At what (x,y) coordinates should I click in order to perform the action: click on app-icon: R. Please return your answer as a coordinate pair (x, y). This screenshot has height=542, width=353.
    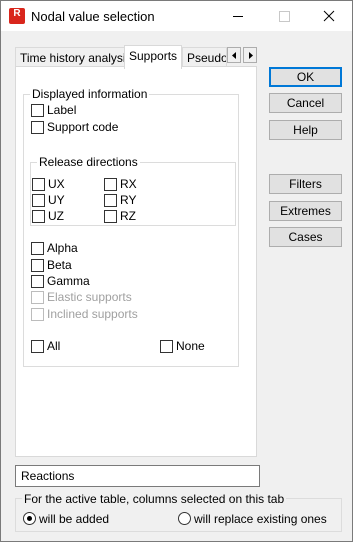
    Looking at the image, I should click on (17, 16).